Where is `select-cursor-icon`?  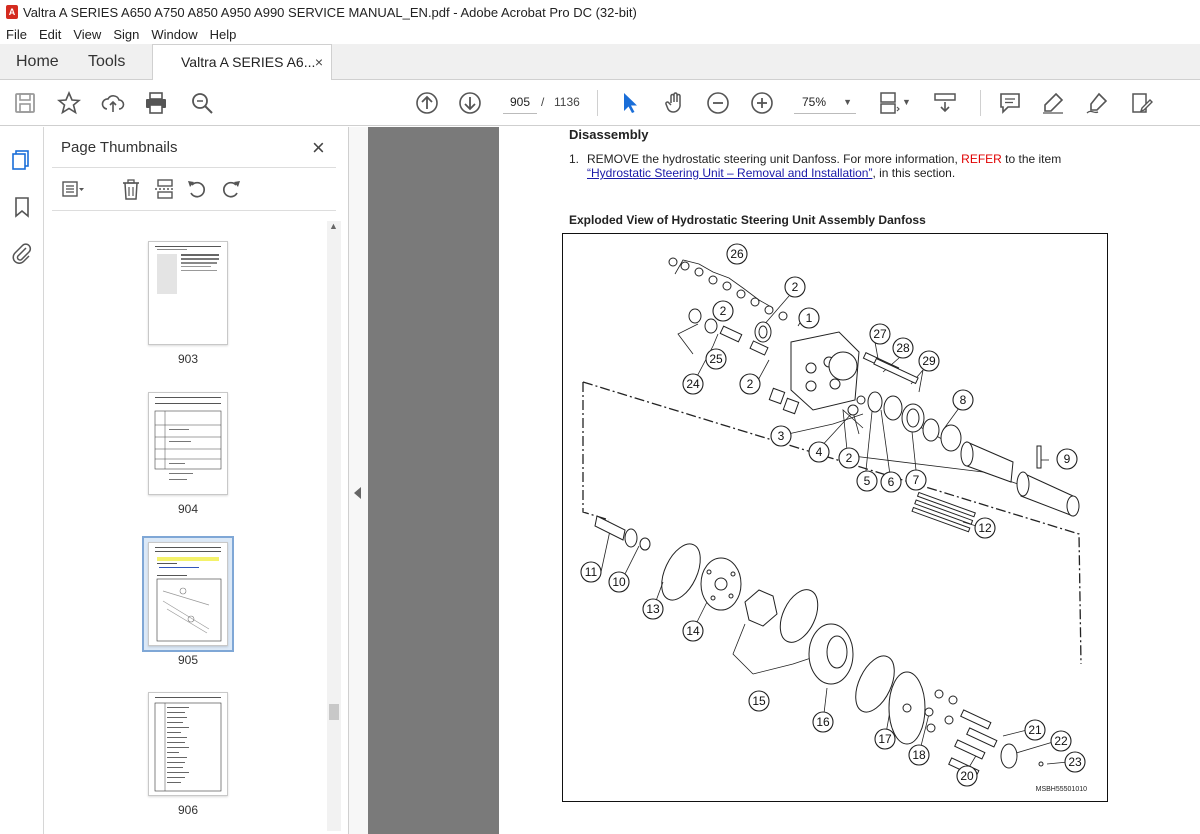
select-cursor-icon is located at coordinates (630, 103).